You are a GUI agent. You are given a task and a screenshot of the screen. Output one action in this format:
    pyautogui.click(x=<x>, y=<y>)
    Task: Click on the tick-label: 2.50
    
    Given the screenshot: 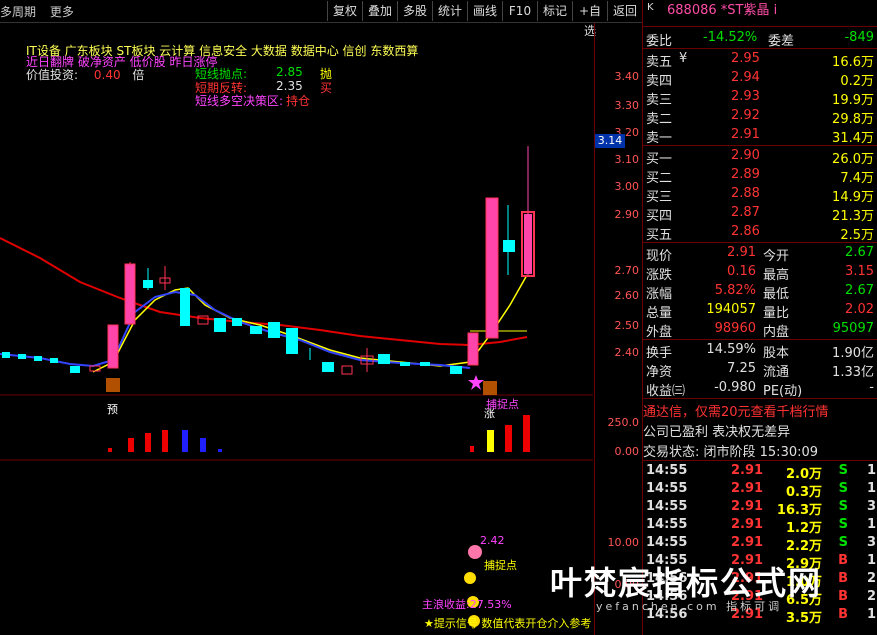 What is the action you would take?
    pyautogui.click(x=627, y=325)
    